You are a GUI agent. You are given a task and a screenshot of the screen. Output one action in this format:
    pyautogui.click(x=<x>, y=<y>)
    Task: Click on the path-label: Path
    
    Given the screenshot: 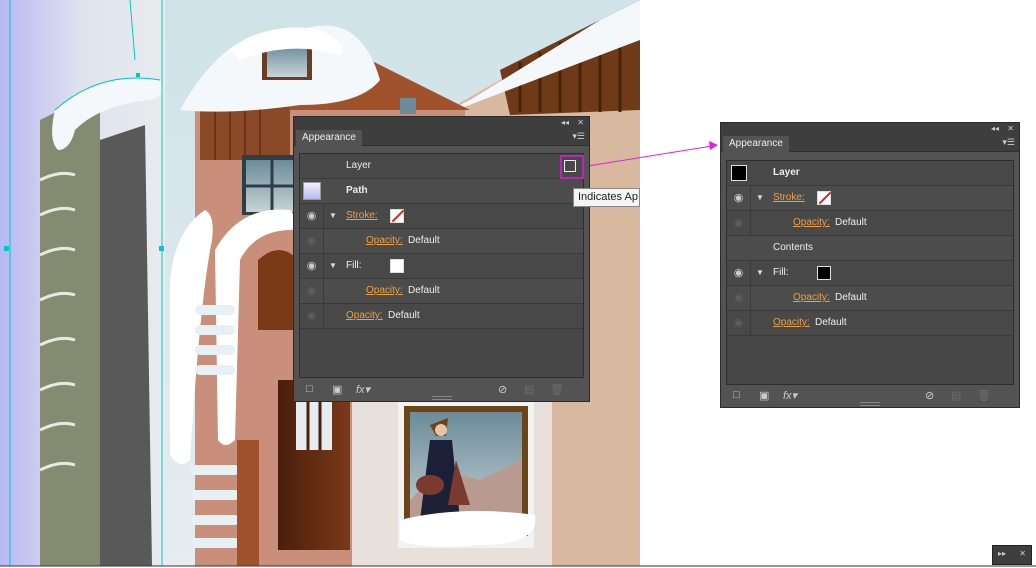 What is the action you would take?
    pyautogui.click(x=357, y=190)
    